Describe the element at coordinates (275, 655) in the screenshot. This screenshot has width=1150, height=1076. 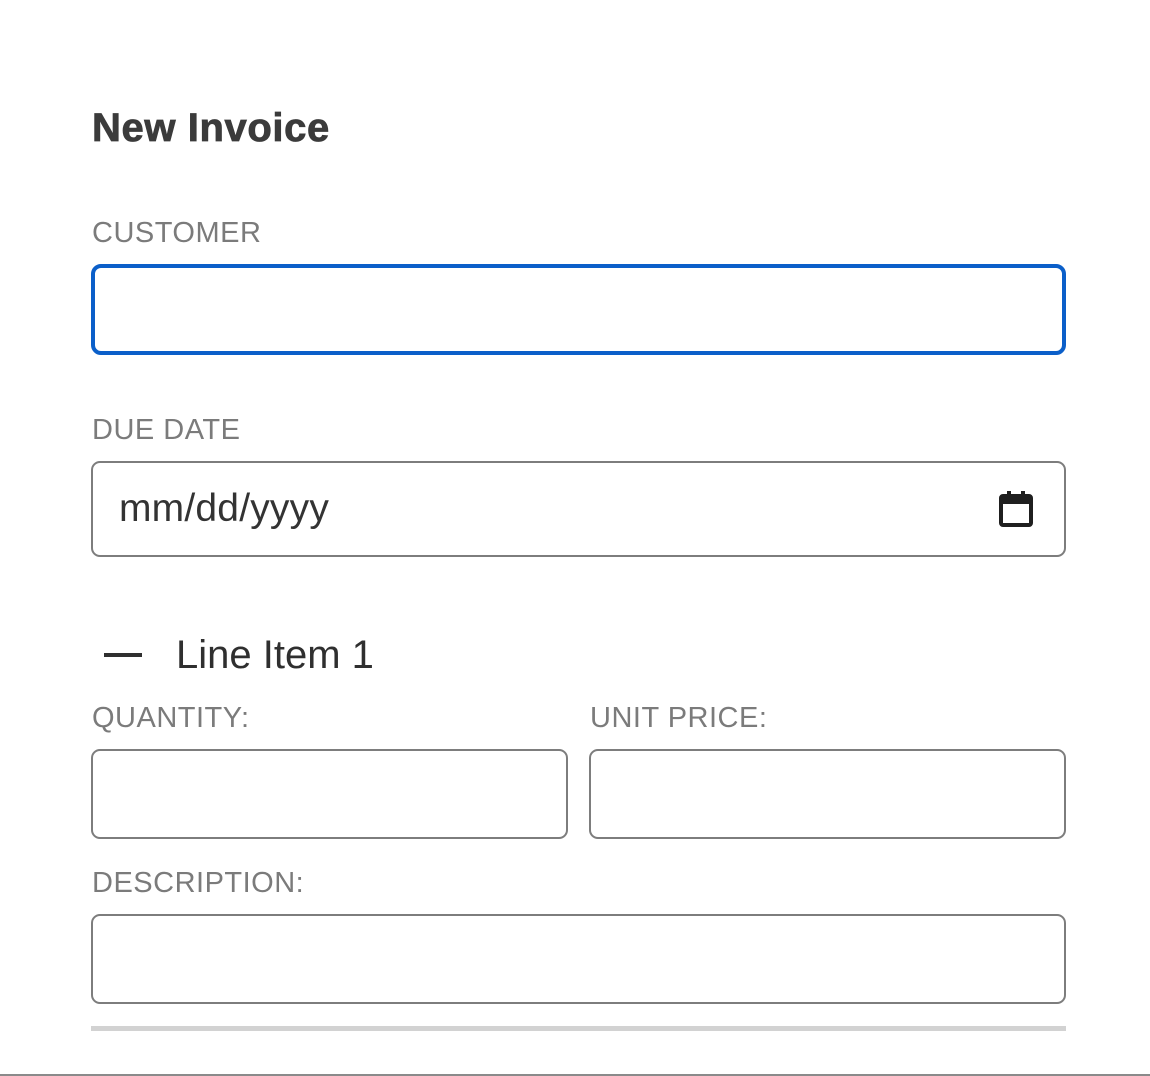
I see `line-item-title: Line Item 1` at that location.